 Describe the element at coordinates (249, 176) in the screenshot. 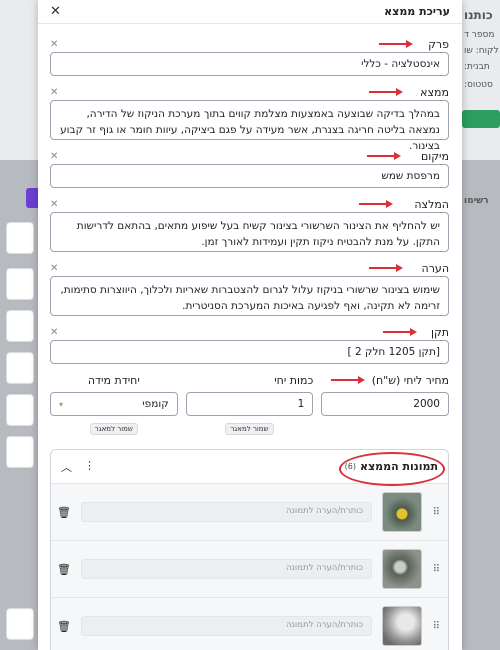

I see `location-input: מרפסת שמש` at that location.